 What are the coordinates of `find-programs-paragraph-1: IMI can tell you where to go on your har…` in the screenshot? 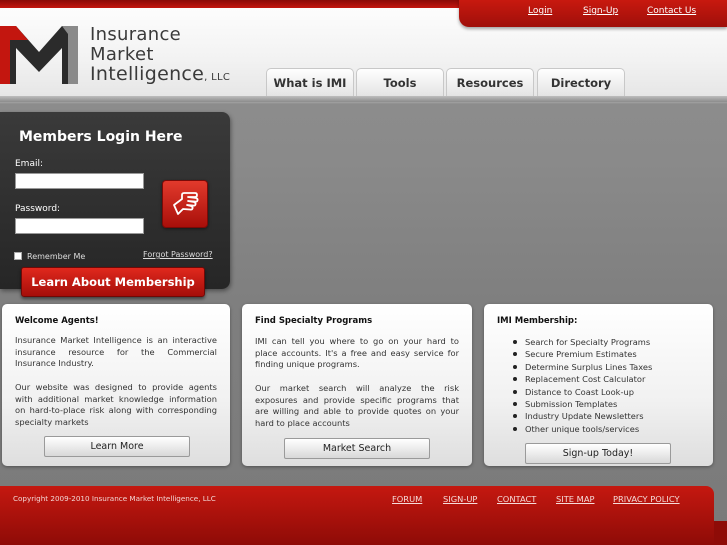 It's located at (357, 352).